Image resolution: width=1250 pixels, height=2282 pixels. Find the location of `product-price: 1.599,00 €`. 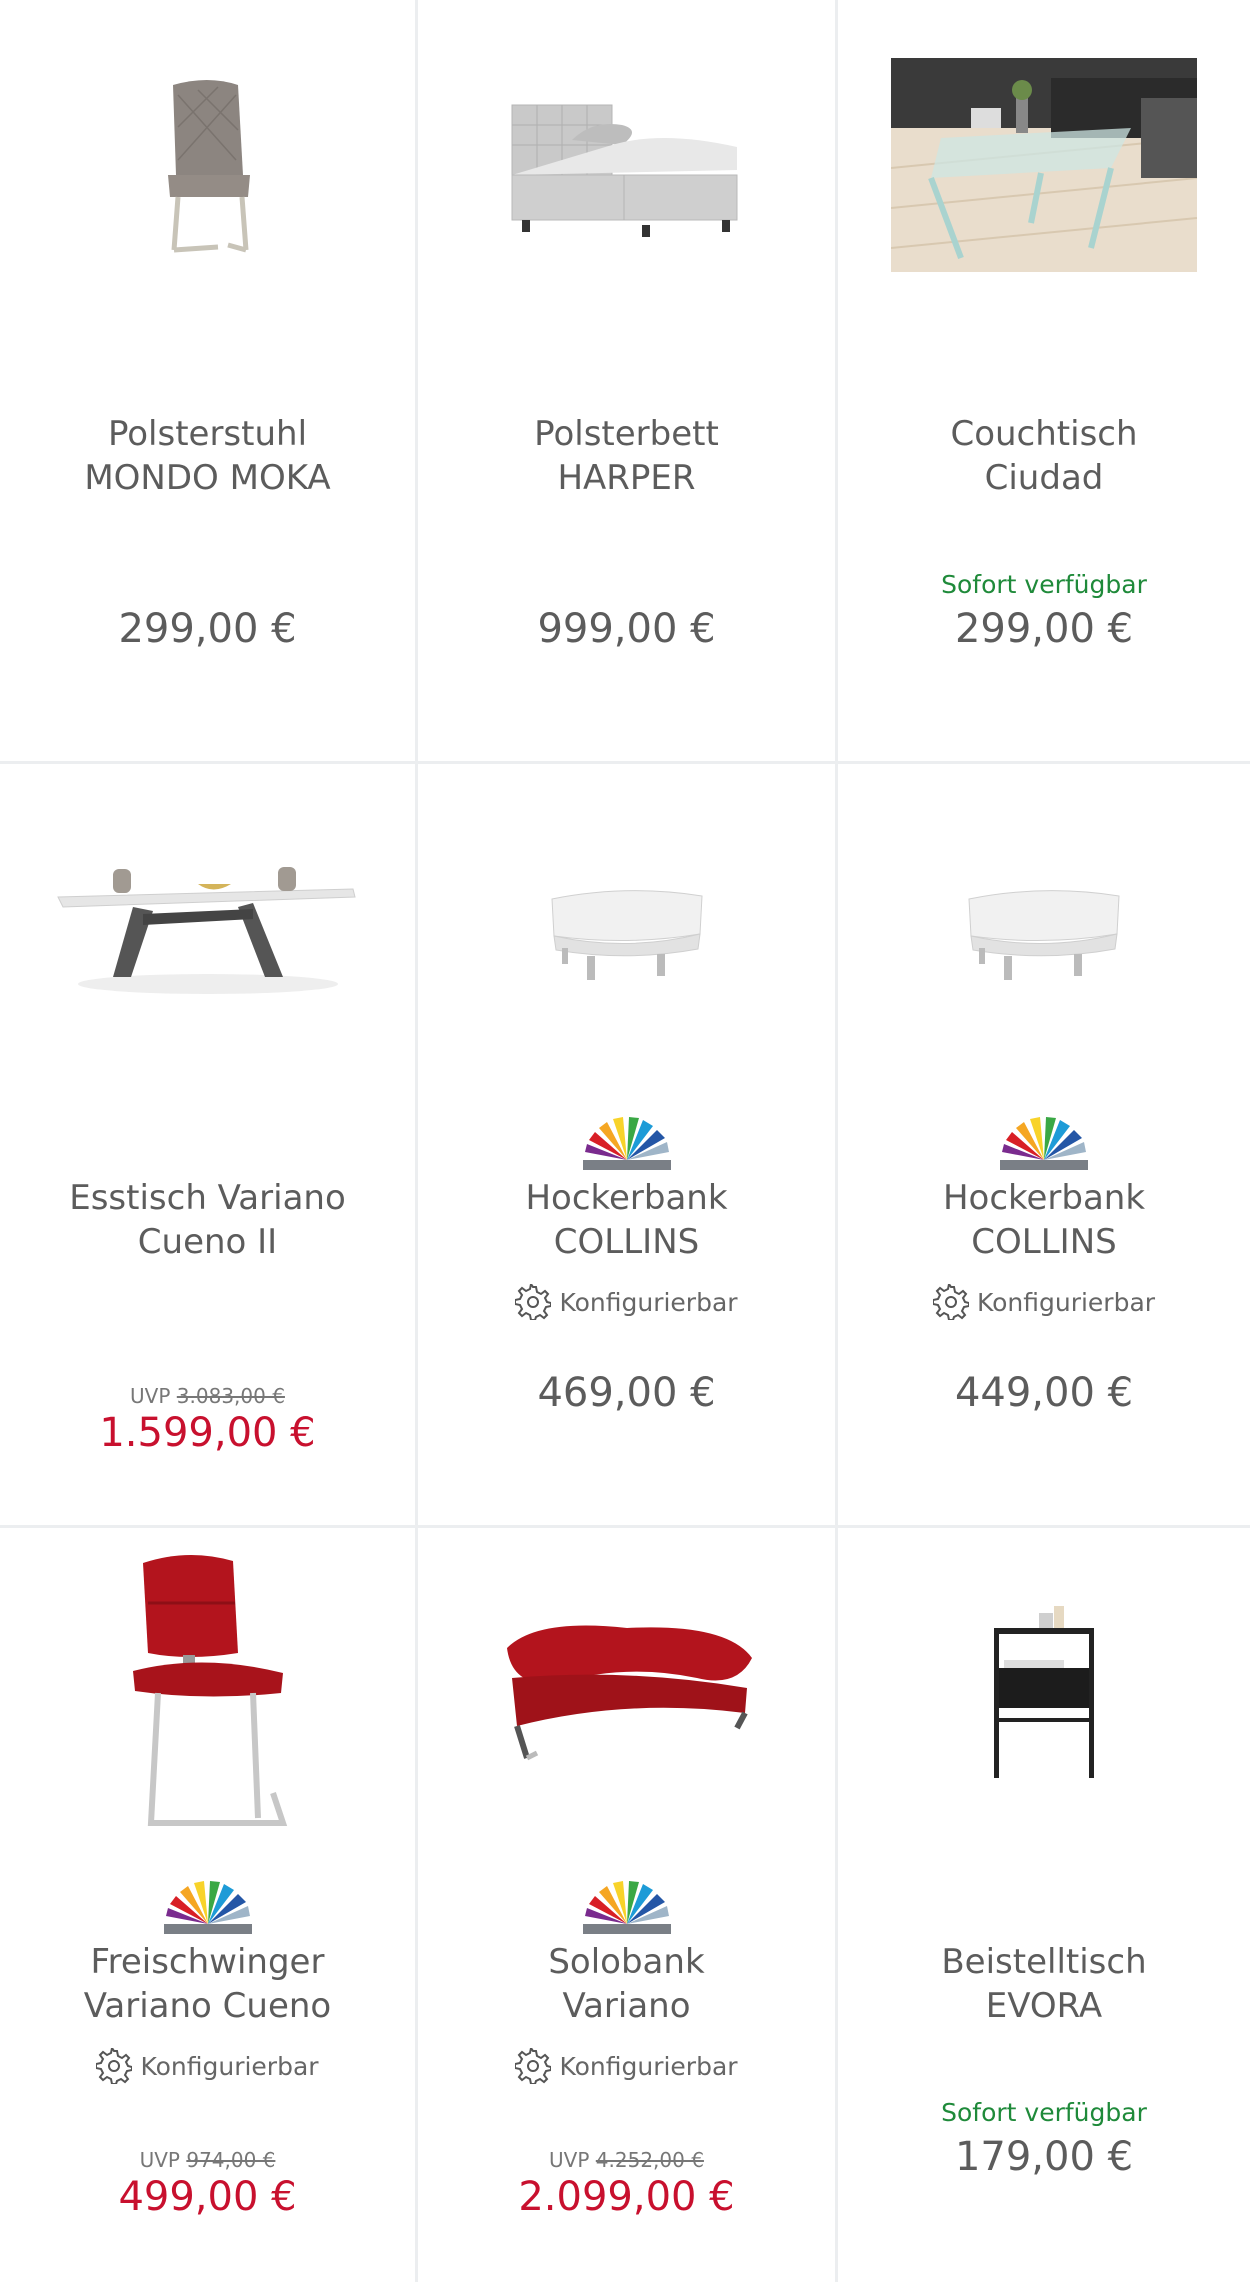

product-price: 1.599,00 € is located at coordinates (207, 1433).